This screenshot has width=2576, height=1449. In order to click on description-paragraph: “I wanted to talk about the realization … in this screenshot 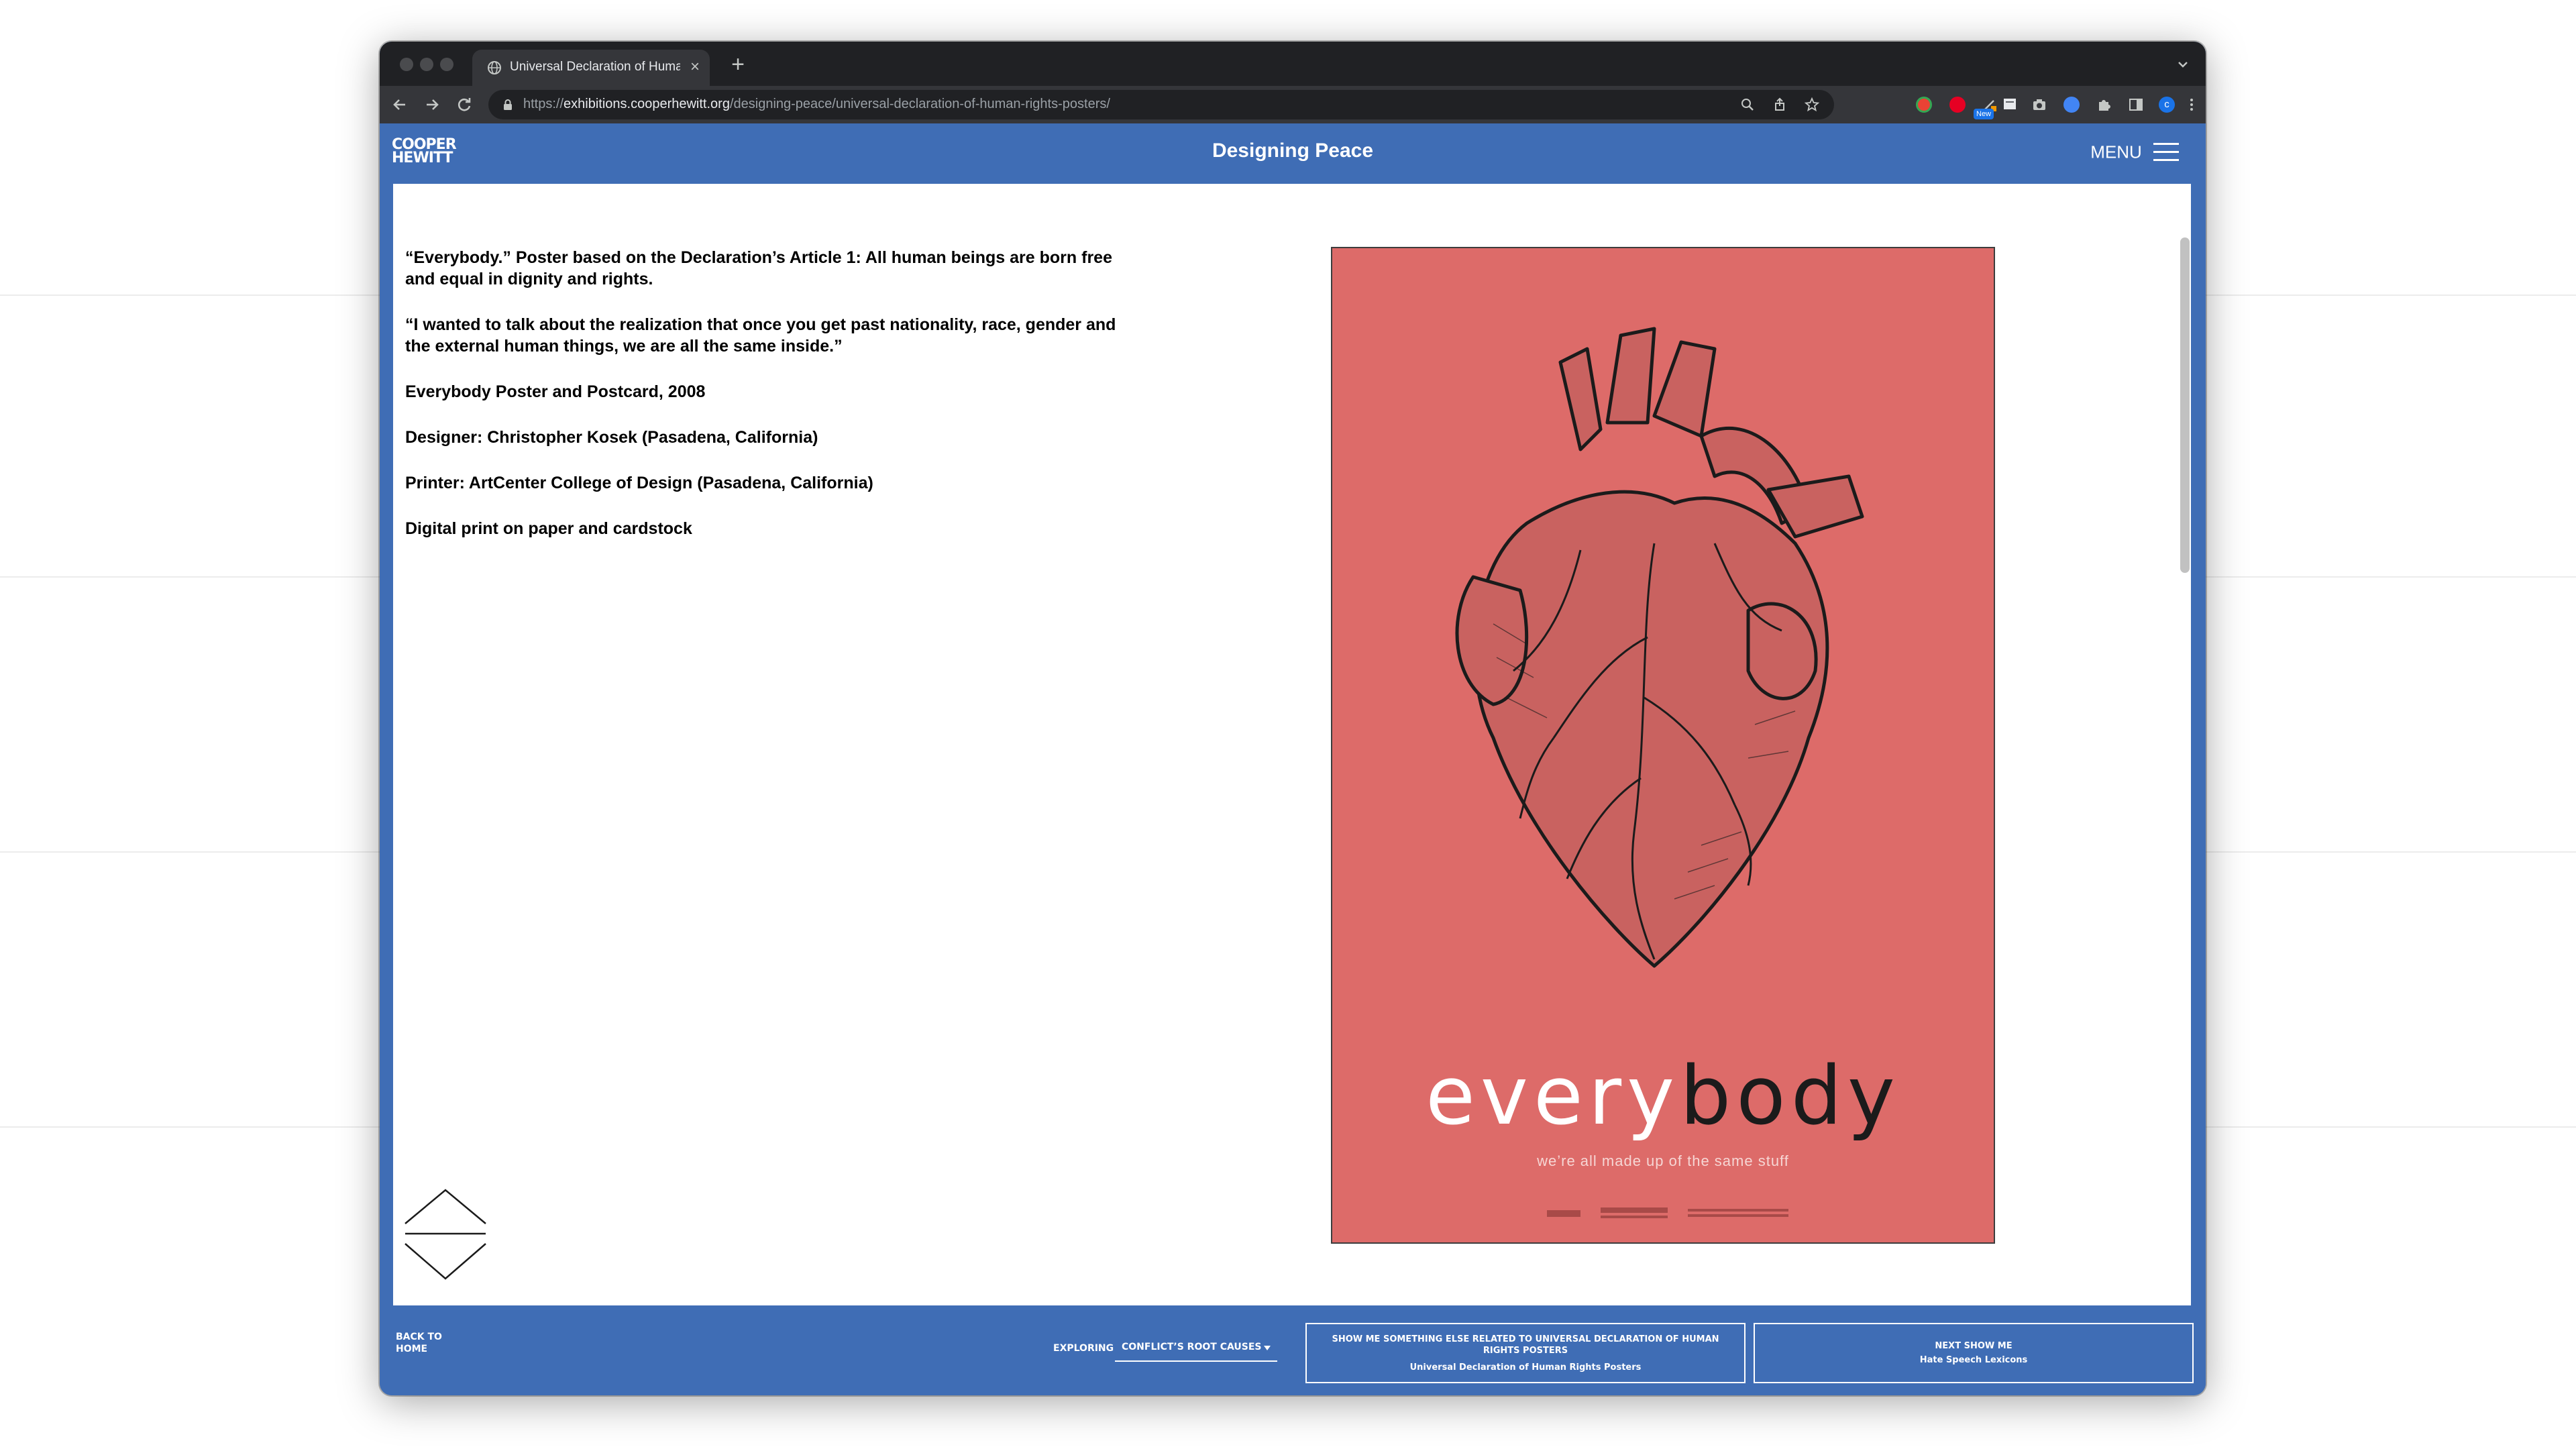, I will do `click(760, 335)`.